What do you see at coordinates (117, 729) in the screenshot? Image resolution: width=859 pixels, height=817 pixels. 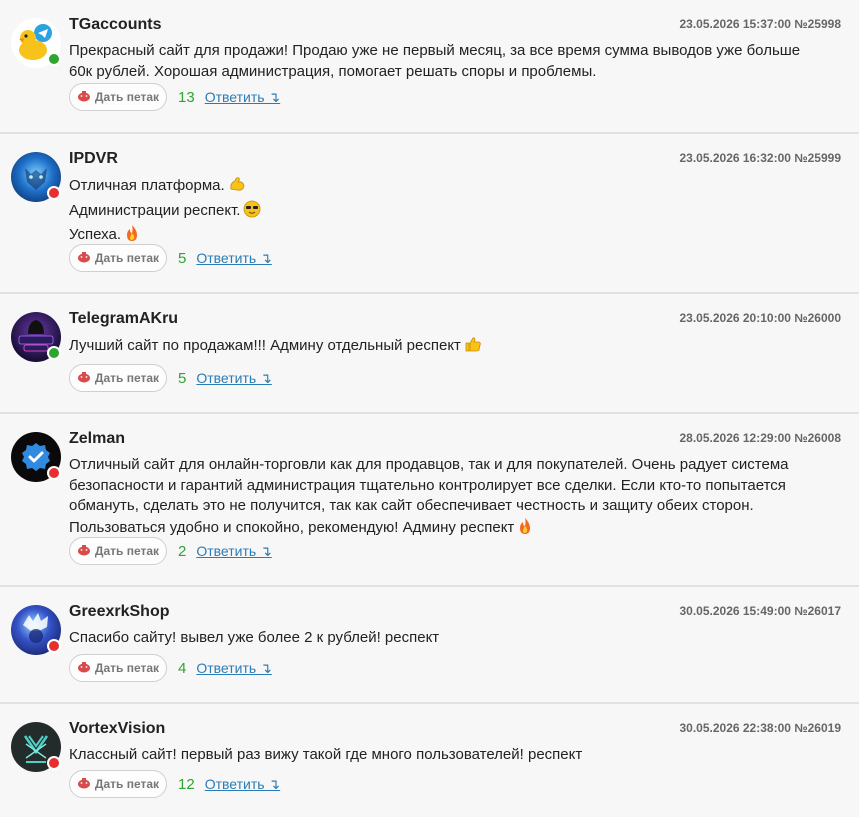 I see `username: VortexVision` at bounding box center [117, 729].